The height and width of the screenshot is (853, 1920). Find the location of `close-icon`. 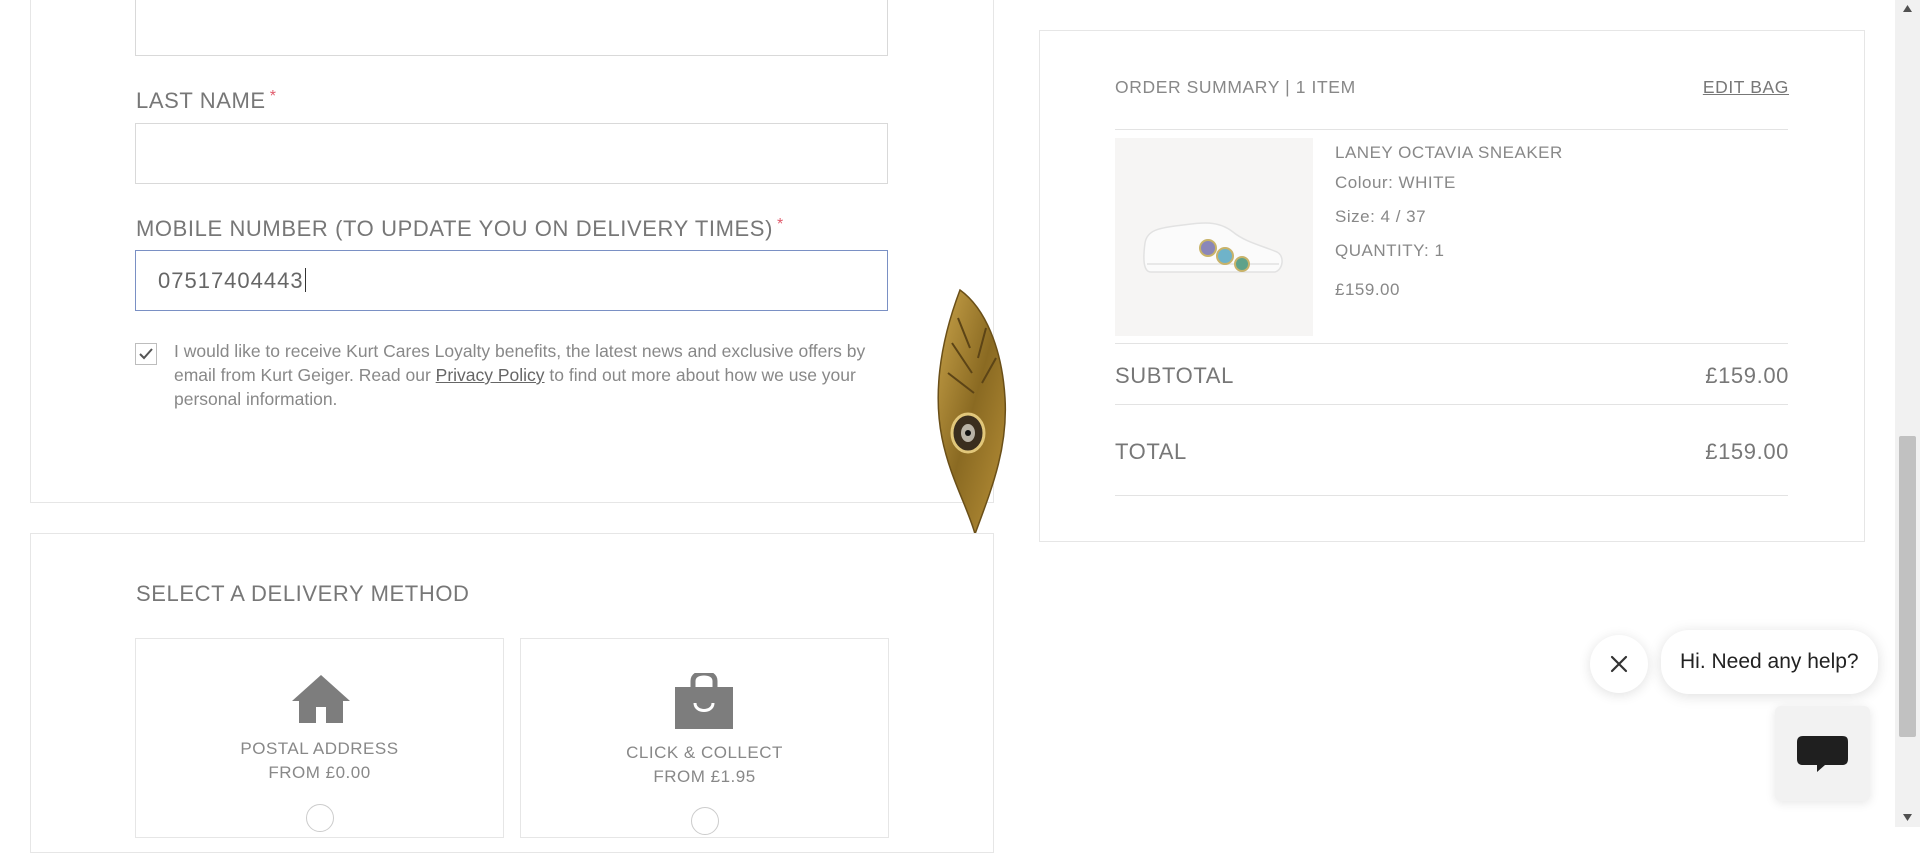

close-icon is located at coordinates (1619, 664).